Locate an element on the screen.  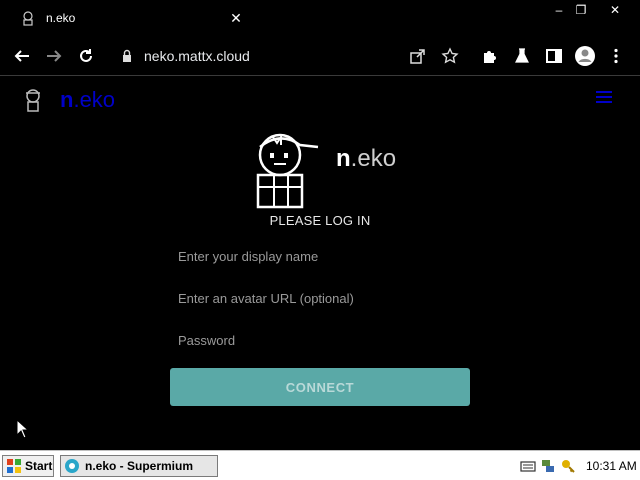
lock-icon is located at coordinates (127, 55).